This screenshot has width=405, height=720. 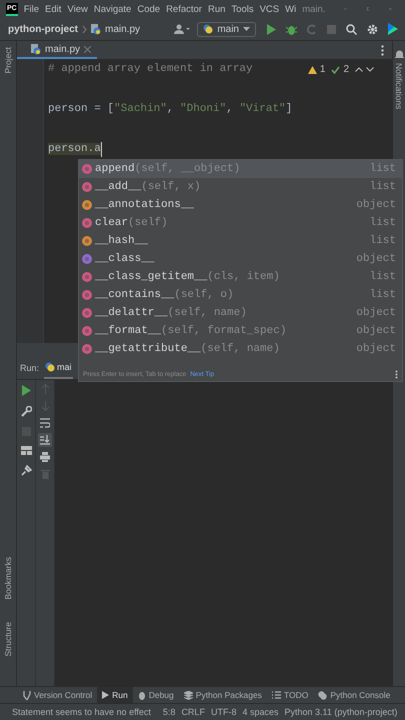 What do you see at coordinates (240, 223) in the screenshot?
I see `completion-item: clear(self) list` at bounding box center [240, 223].